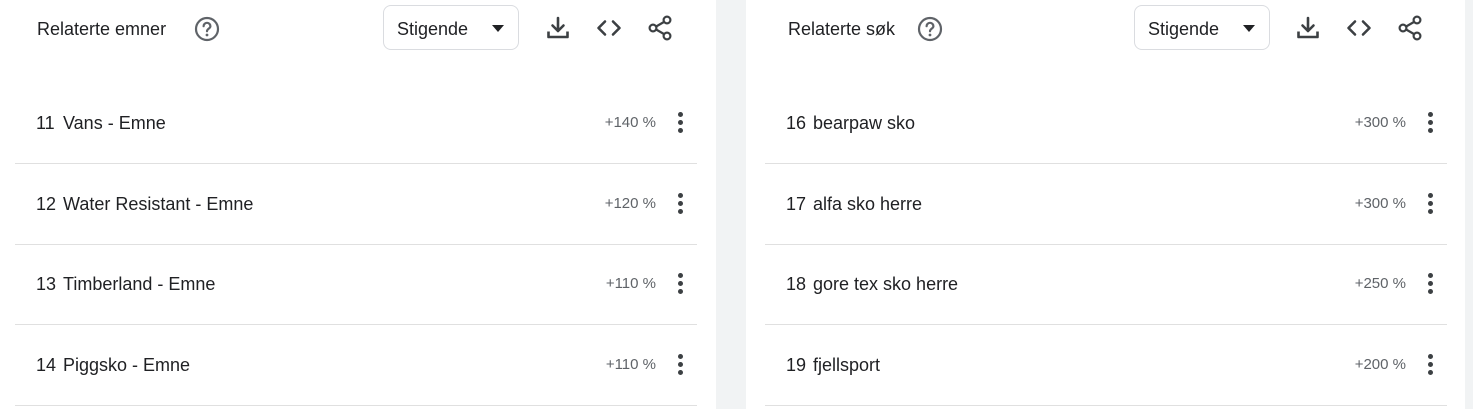 The height and width of the screenshot is (409, 1473). Describe the element at coordinates (45, 123) in the screenshot. I see `row-rank: 11` at that location.